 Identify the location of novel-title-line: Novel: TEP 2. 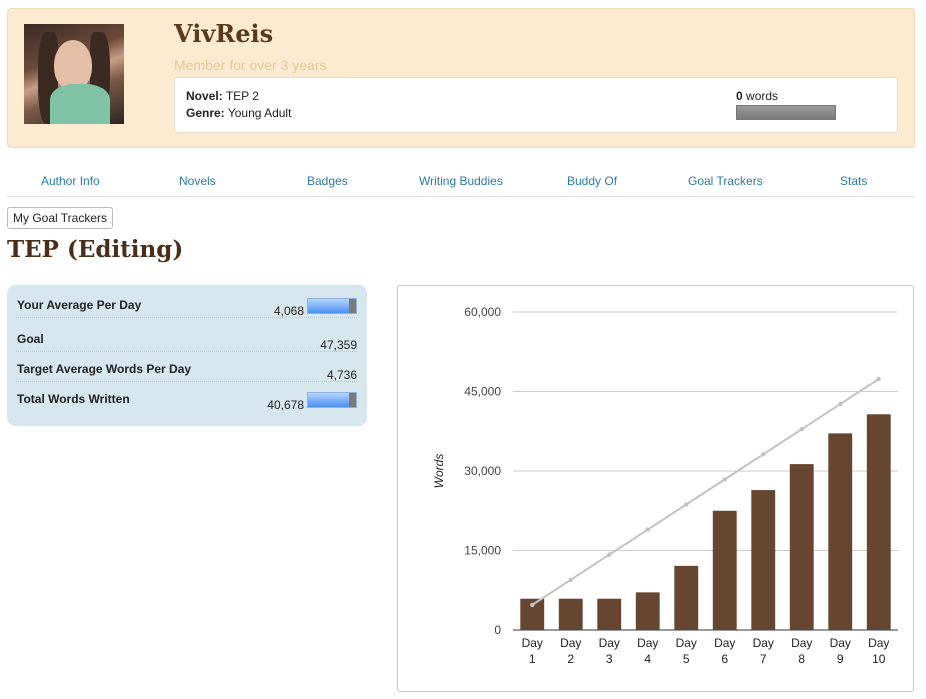
(222, 96).